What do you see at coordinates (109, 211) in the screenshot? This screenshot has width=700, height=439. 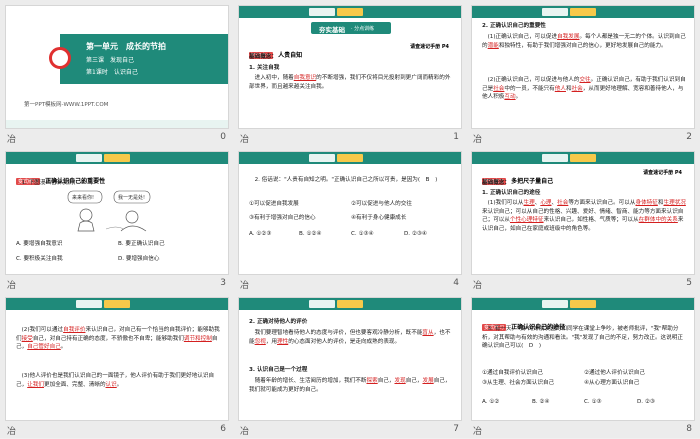 I see `cartoon-illustration: 来来看你! 我一无是处!` at bounding box center [109, 211].